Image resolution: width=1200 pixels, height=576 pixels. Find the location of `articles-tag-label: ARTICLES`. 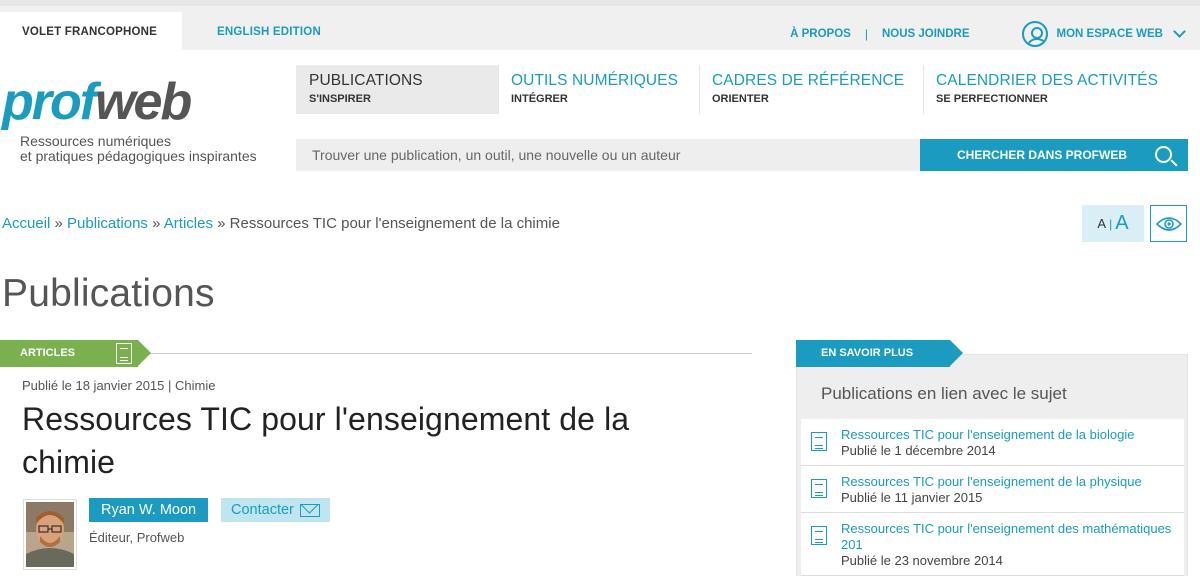

articles-tag-label: ARTICLES is located at coordinates (47, 353).